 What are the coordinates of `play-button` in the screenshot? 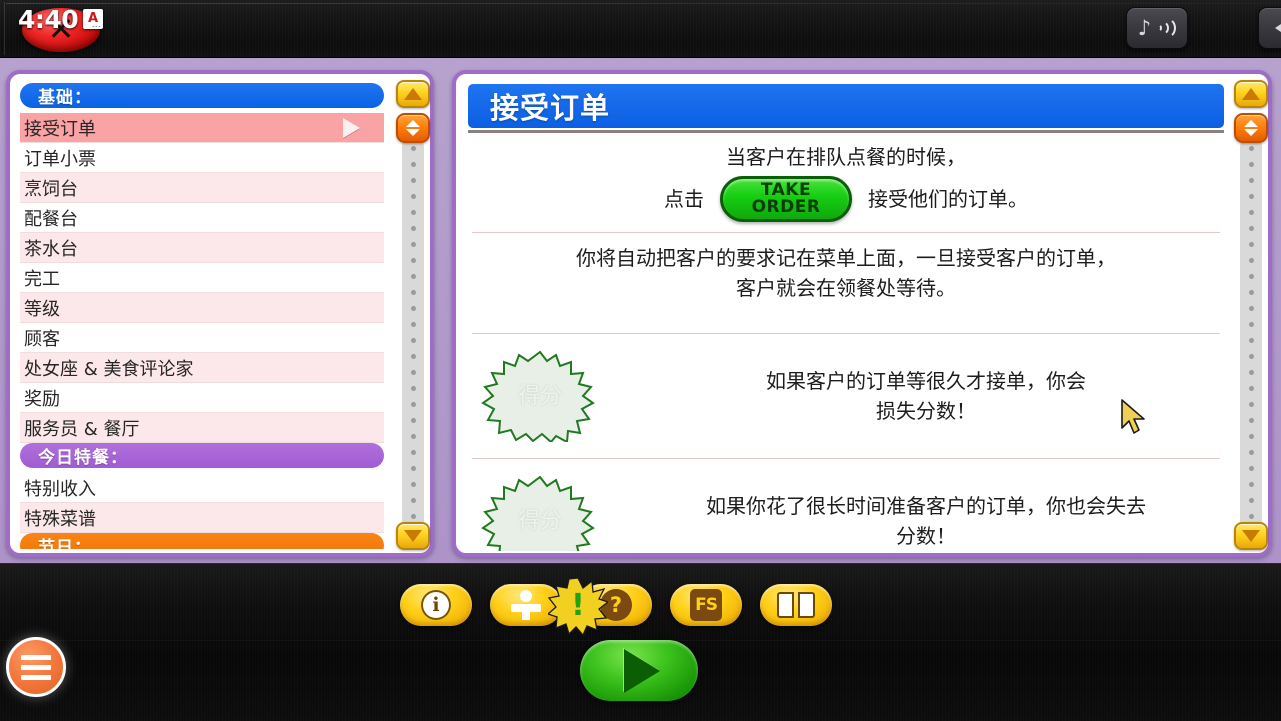 It's located at (639, 670).